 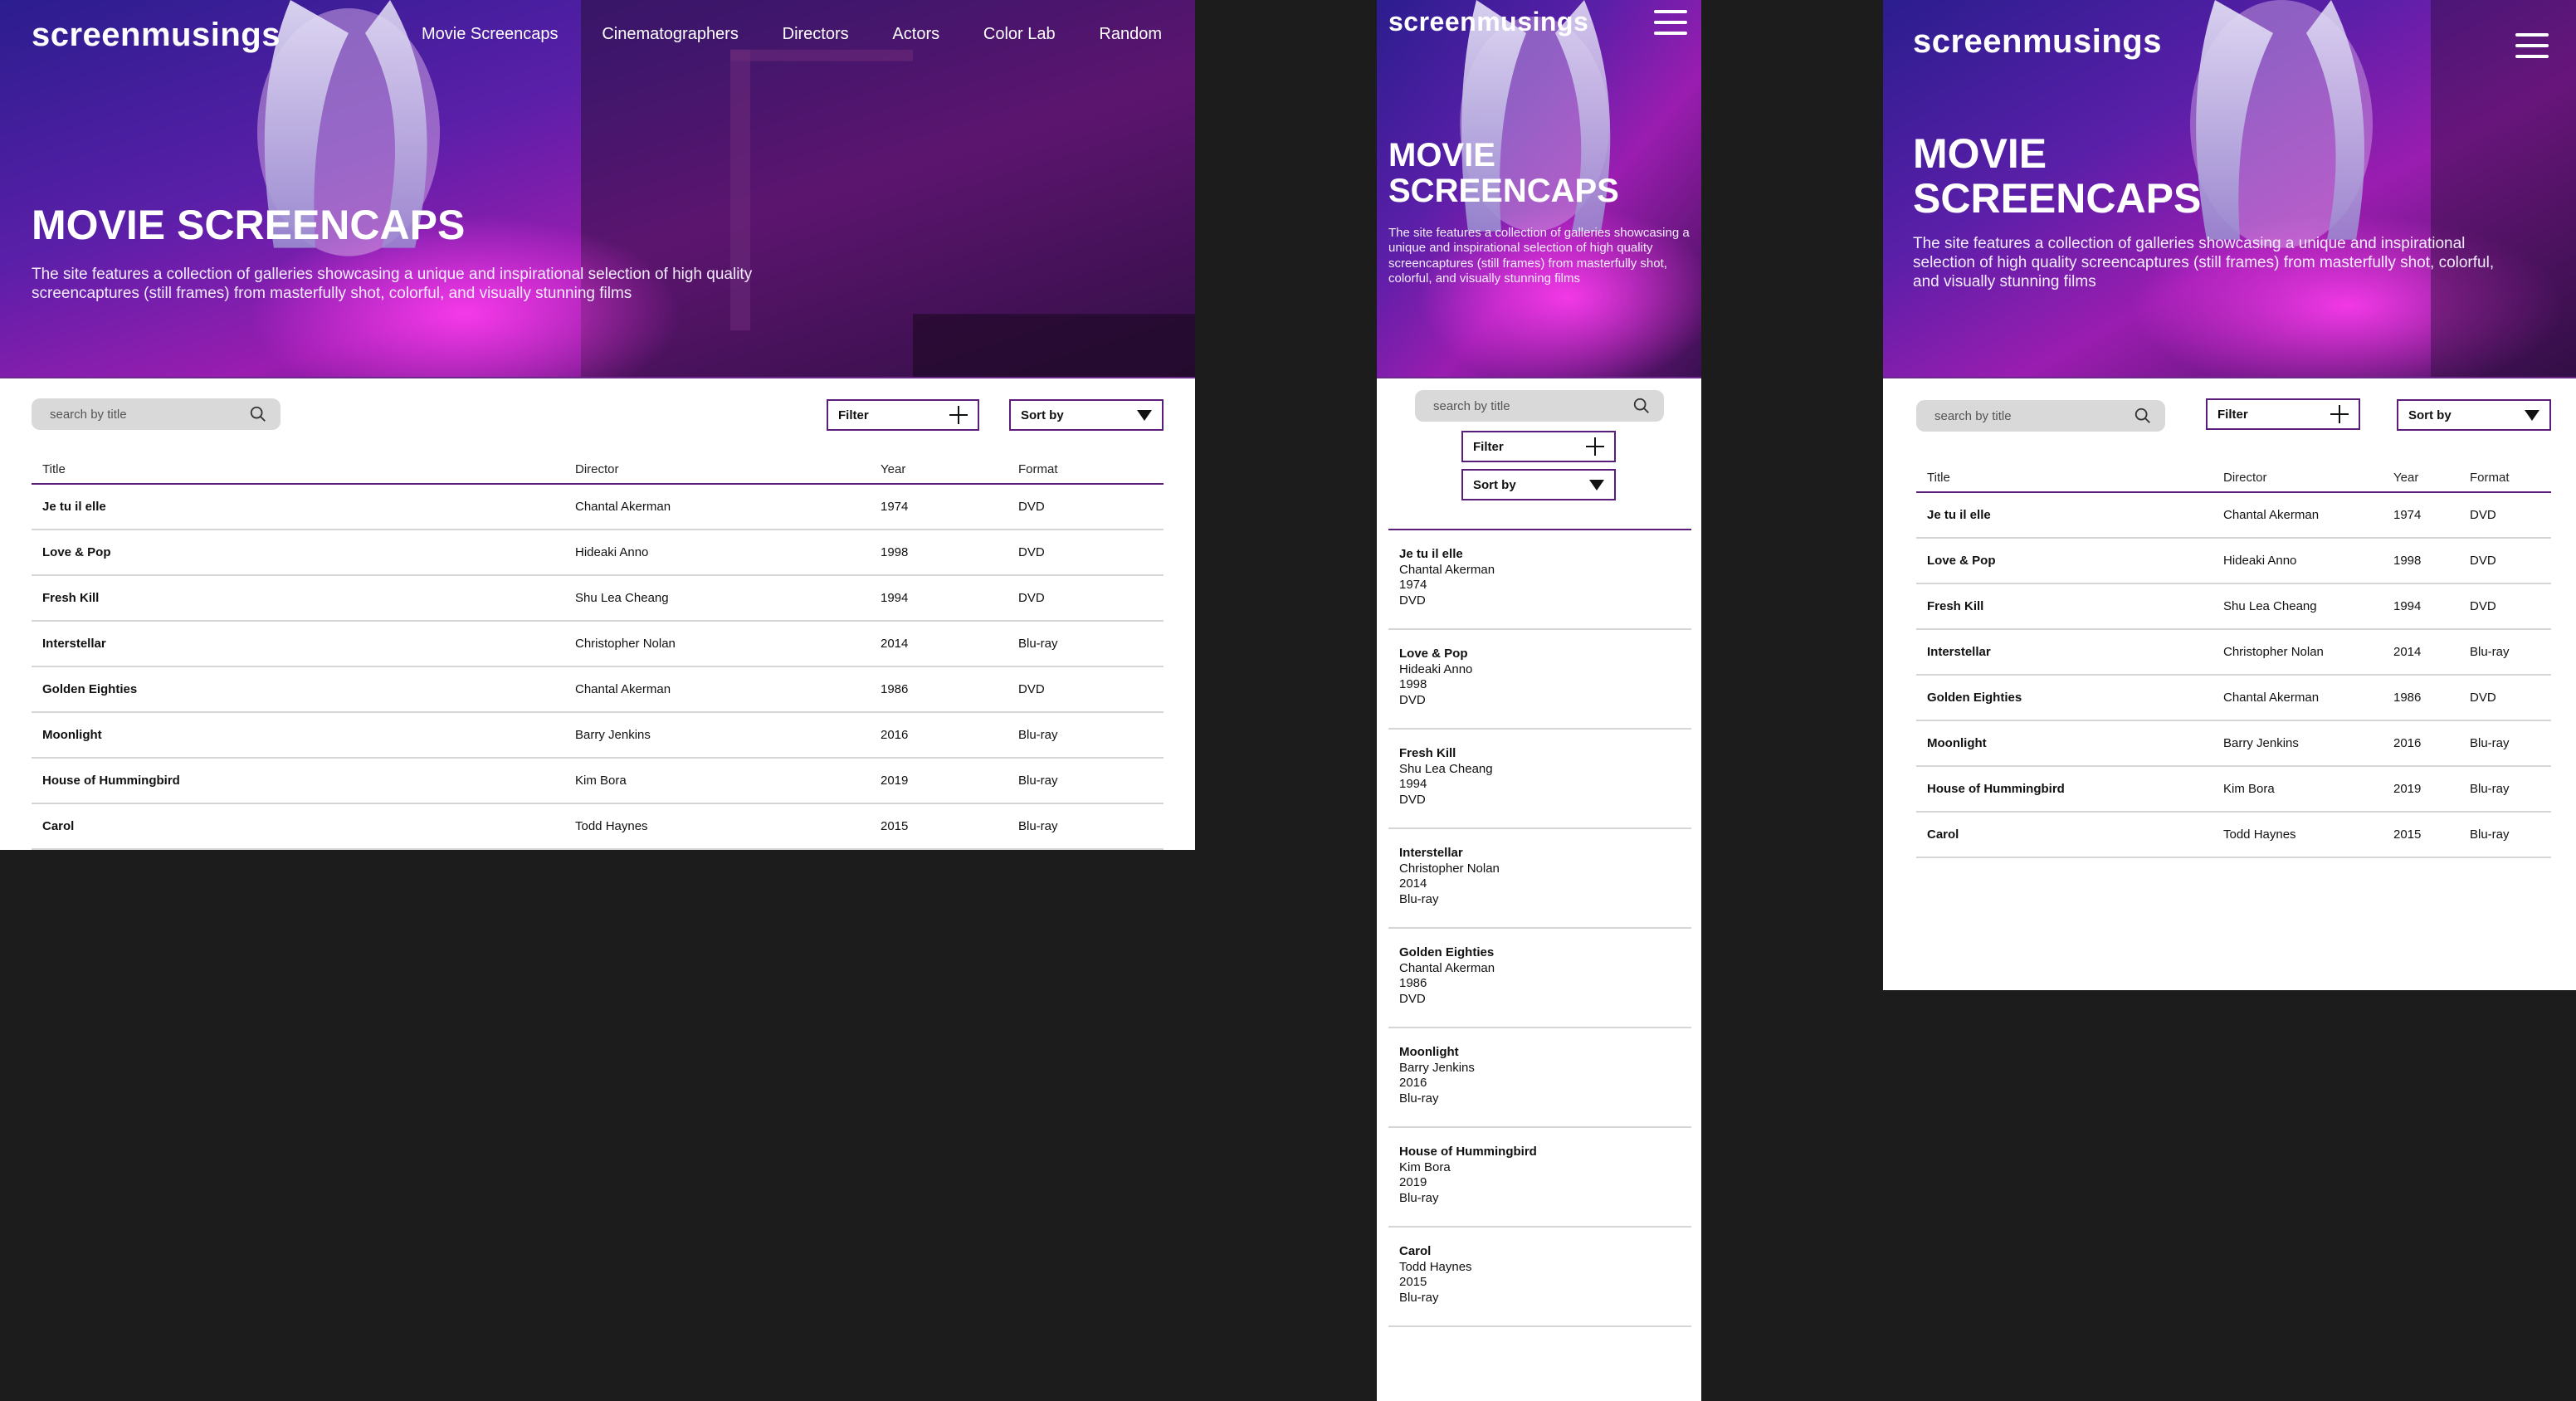 I want to click on cell-director: Christopher Nolan, so click(x=625, y=644).